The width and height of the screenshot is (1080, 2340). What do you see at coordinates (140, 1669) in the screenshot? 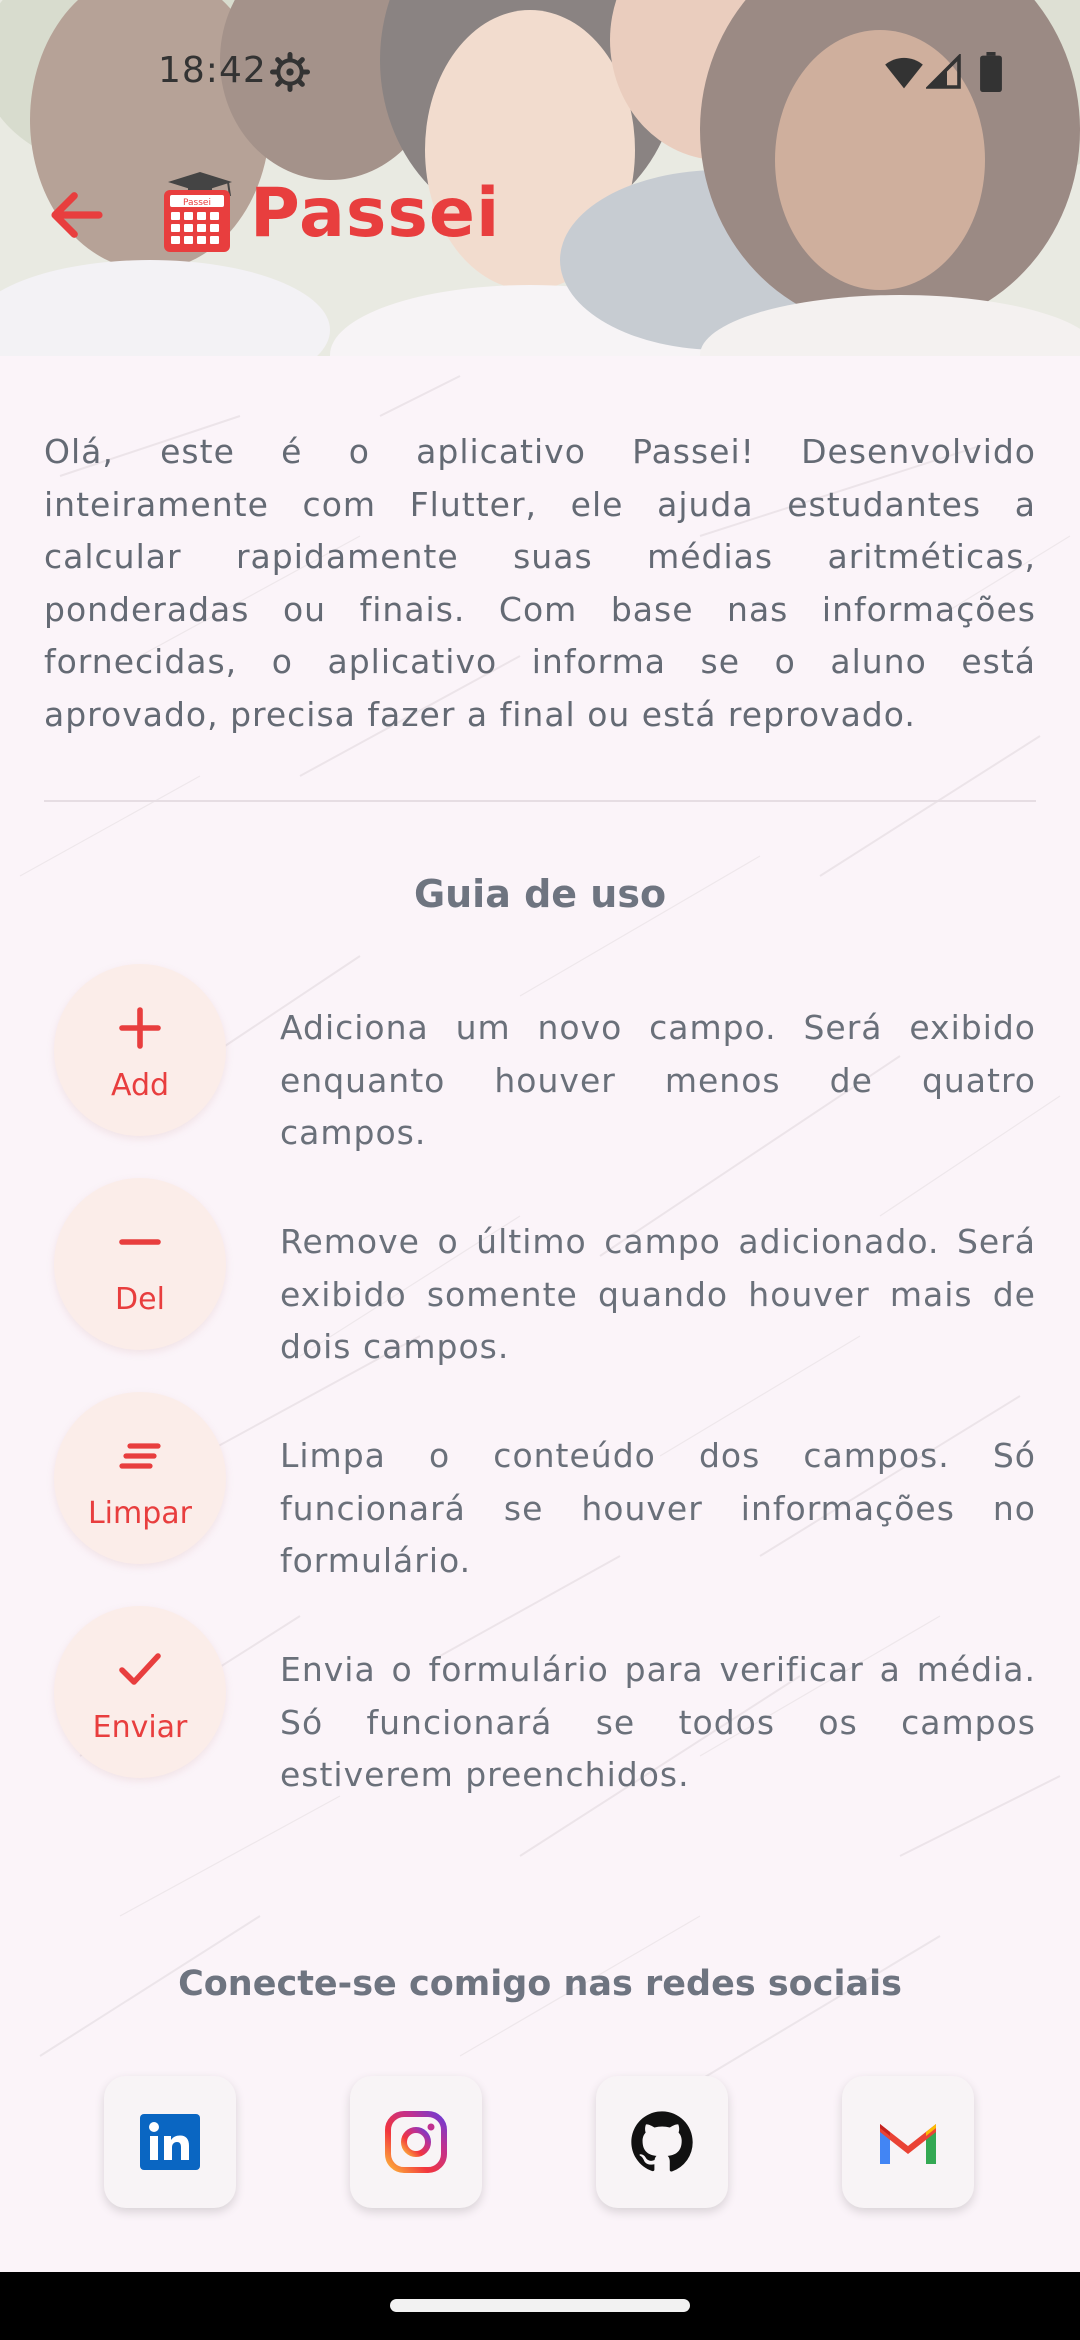
I see `check-icon` at bounding box center [140, 1669].